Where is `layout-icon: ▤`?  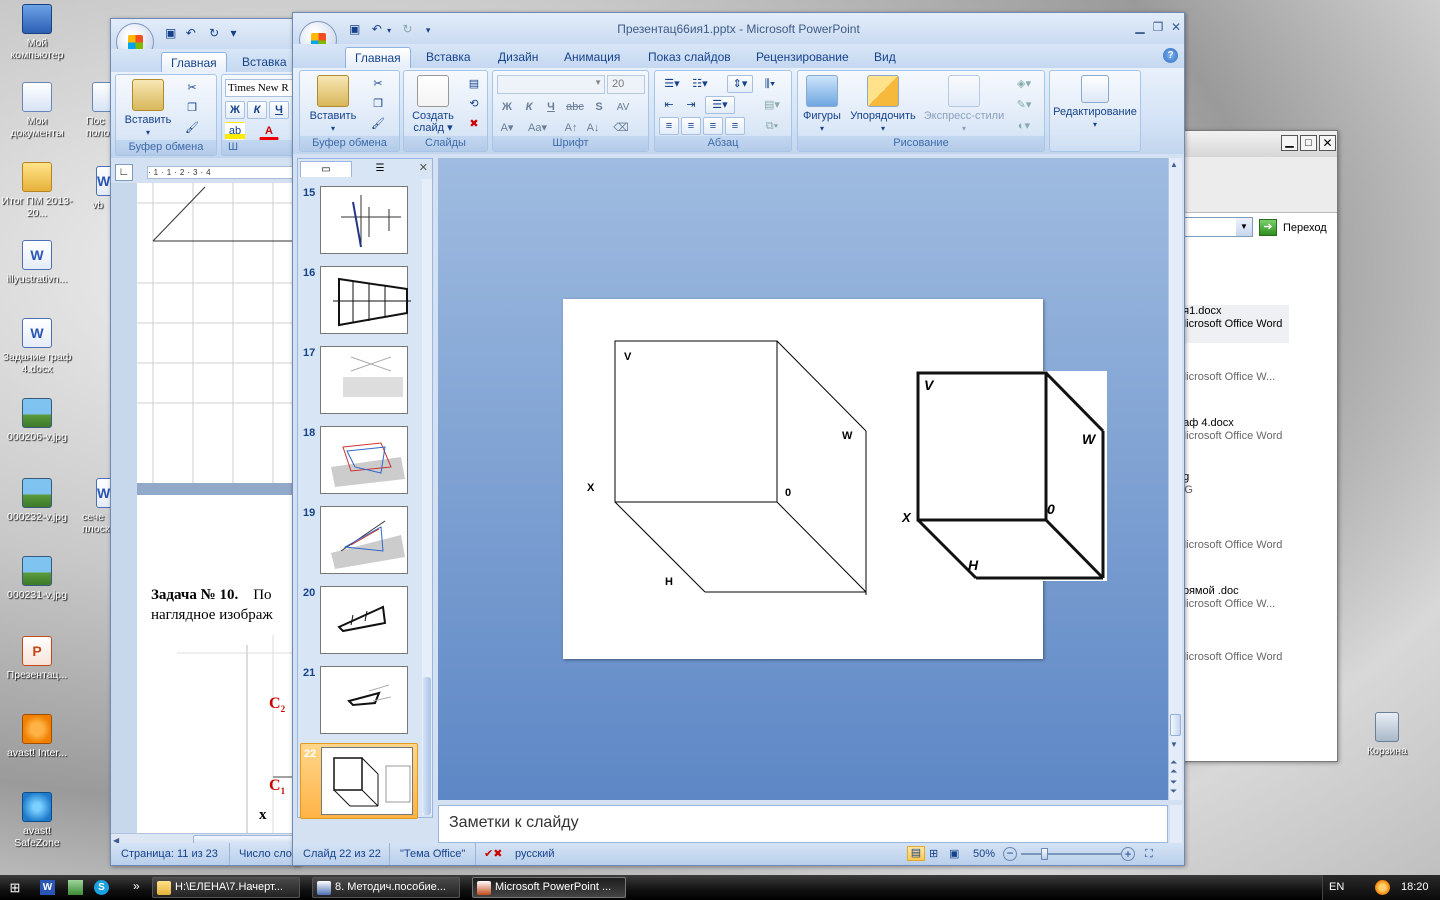 layout-icon: ▤ is located at coordinates (474, 84).